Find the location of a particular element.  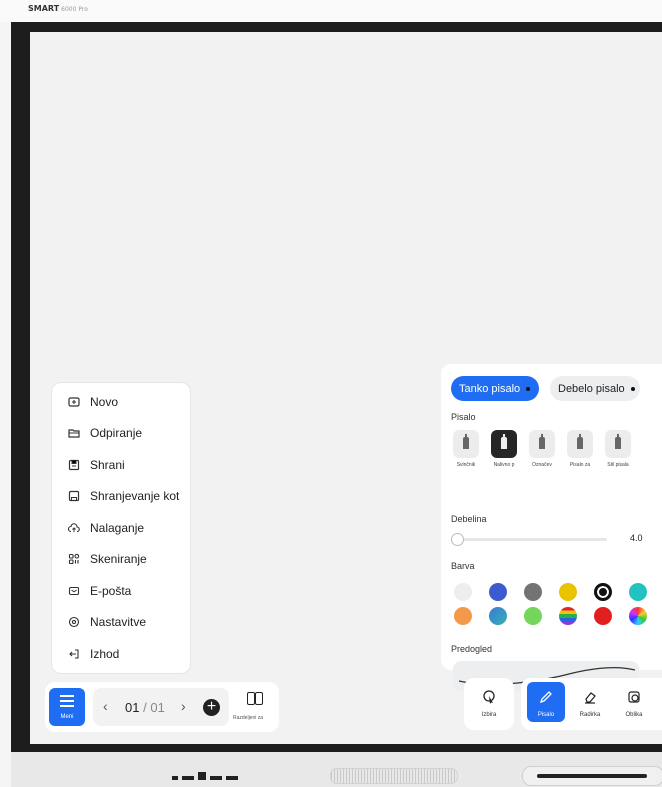

pen-icon is located at coordinates (546, 697).